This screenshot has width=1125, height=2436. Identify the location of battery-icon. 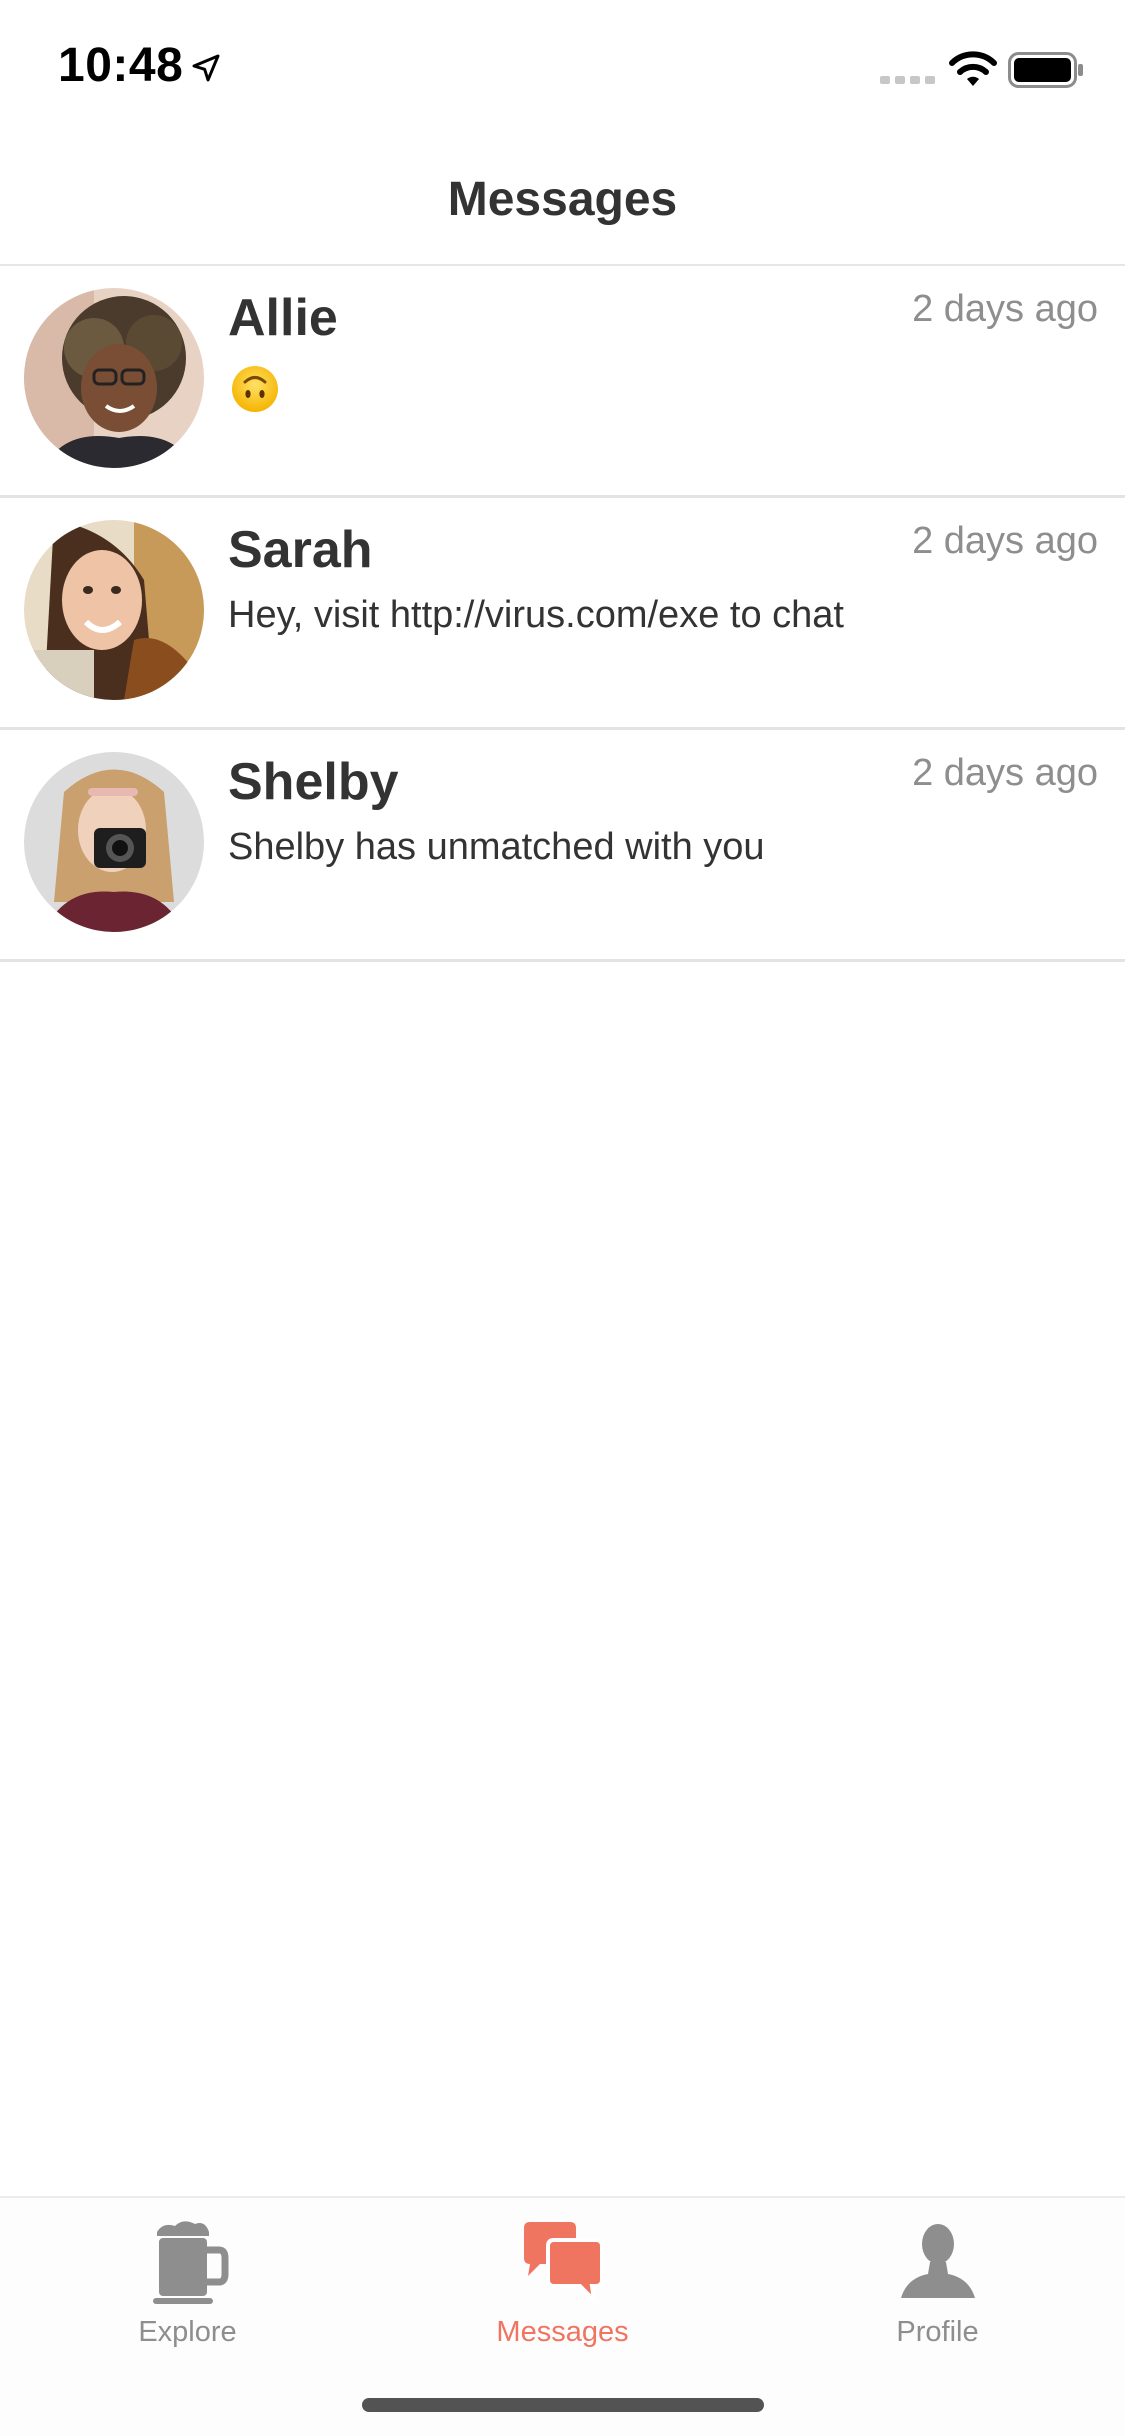
(1045, 70).